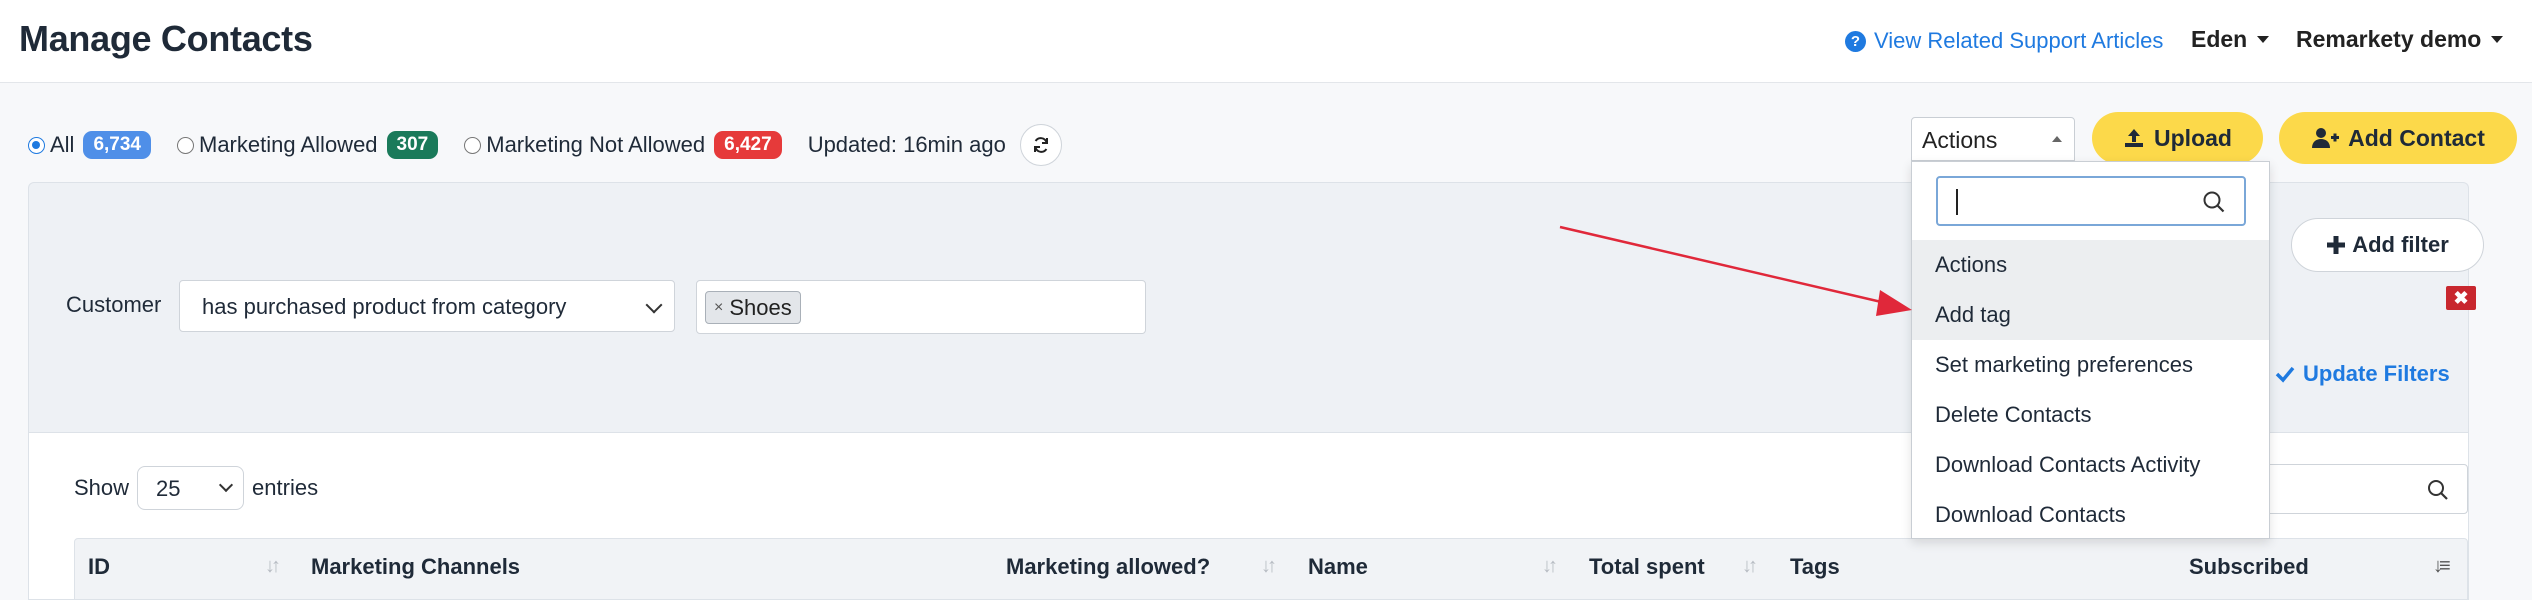 This screenshot has width=2532, height=600. Describe the element at coordinates (102, 487) in the screenshot. I see `show-label: Show` at that location.